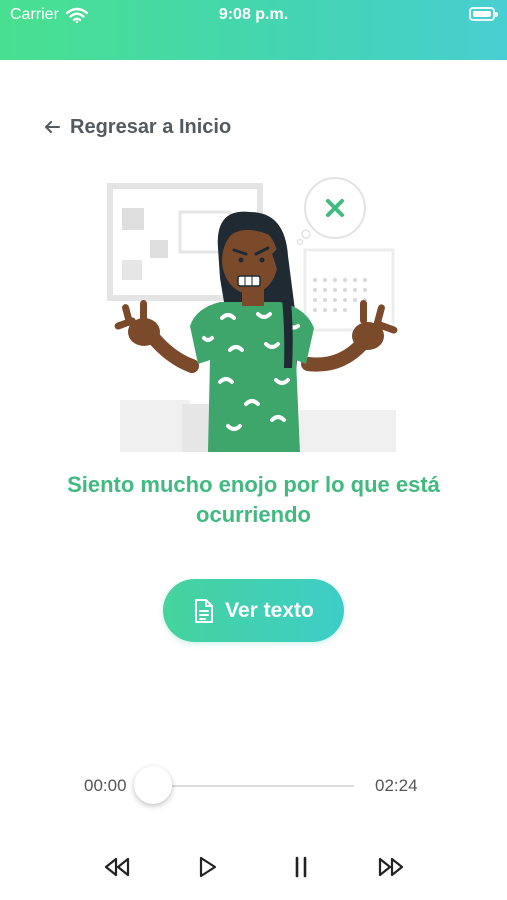 The image size is (507, 900). What do you see at coordinates (105, 785) in the screenshot?
I see `current-time: 00:00` at bounding box center [105, 785].